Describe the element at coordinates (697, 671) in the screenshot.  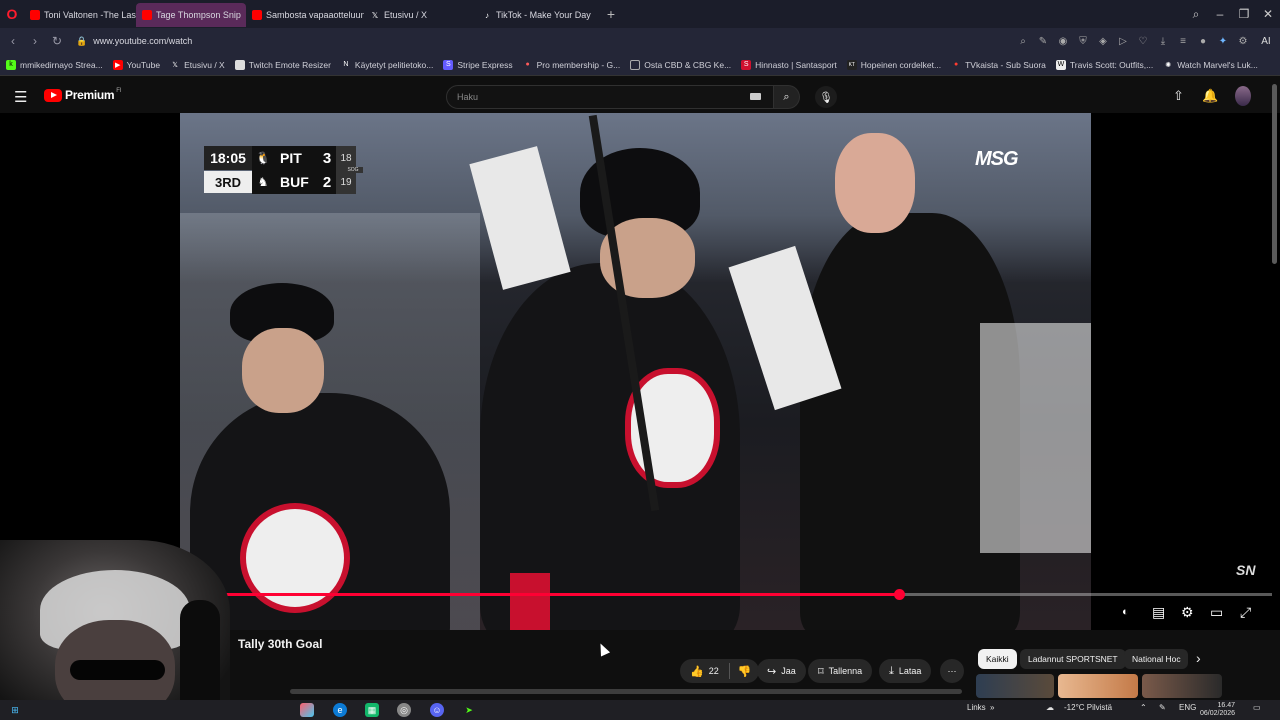
I see `thumbs-up-icon: 👍` at that location.